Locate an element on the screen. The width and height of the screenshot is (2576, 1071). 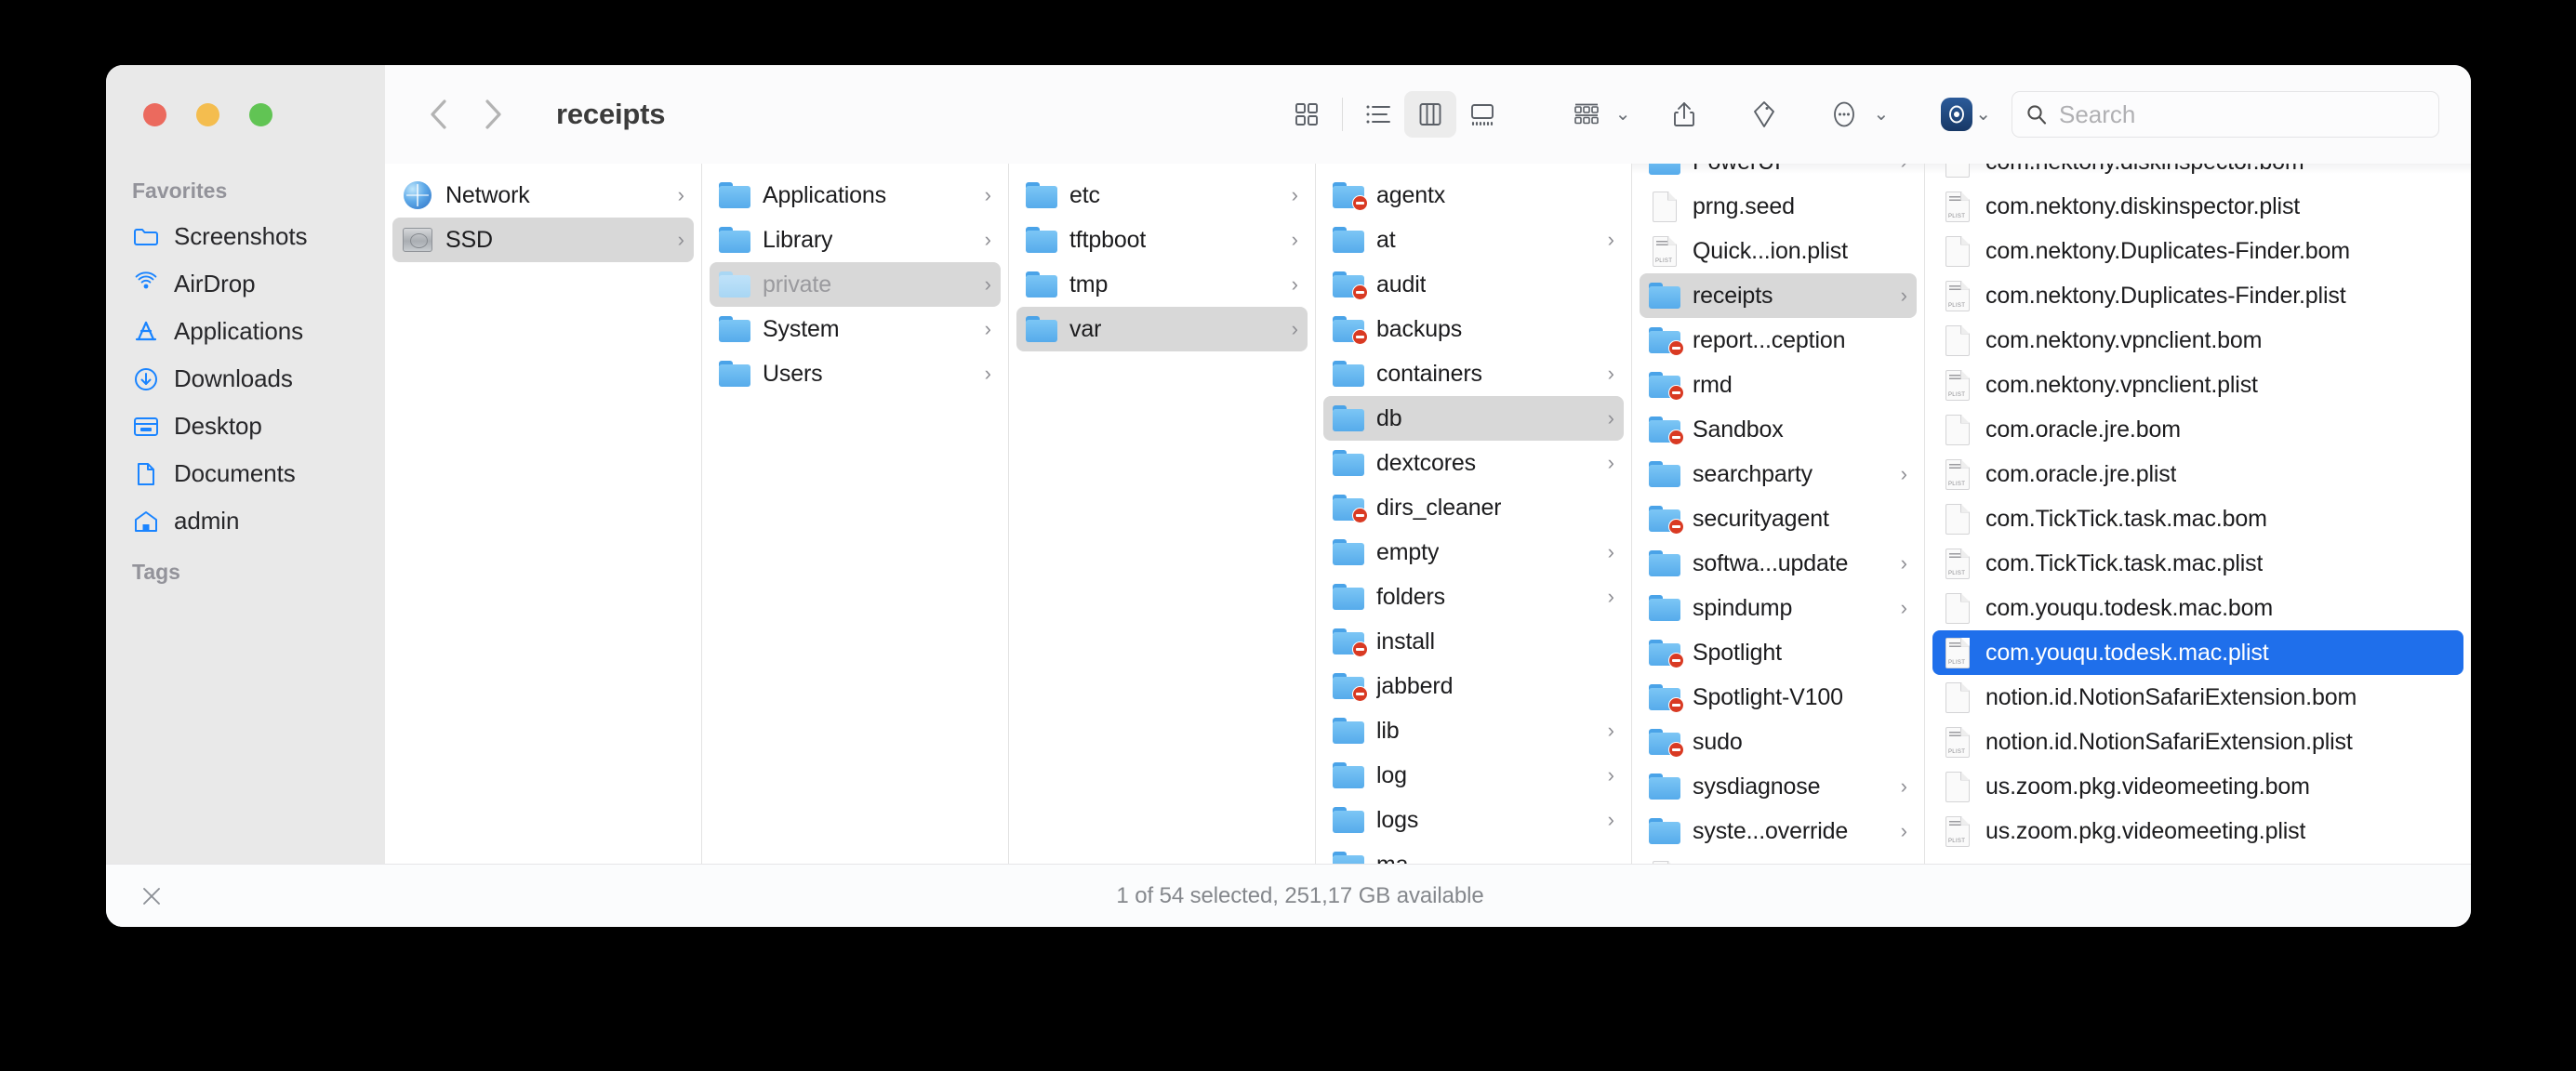
list-item: logs › is located at coordinates (1473, 820).